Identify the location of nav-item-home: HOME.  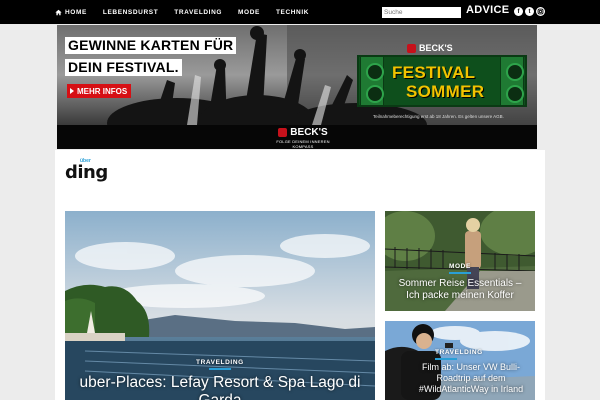
(71, 12).